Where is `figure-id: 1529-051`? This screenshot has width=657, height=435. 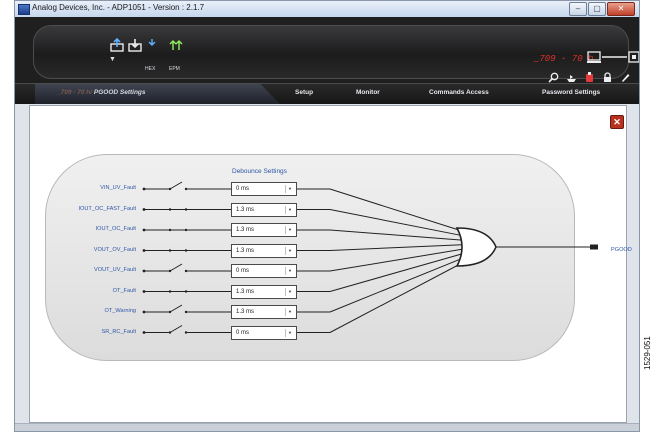
figure-id: 1529-051 is located at coordinates (647, 353).